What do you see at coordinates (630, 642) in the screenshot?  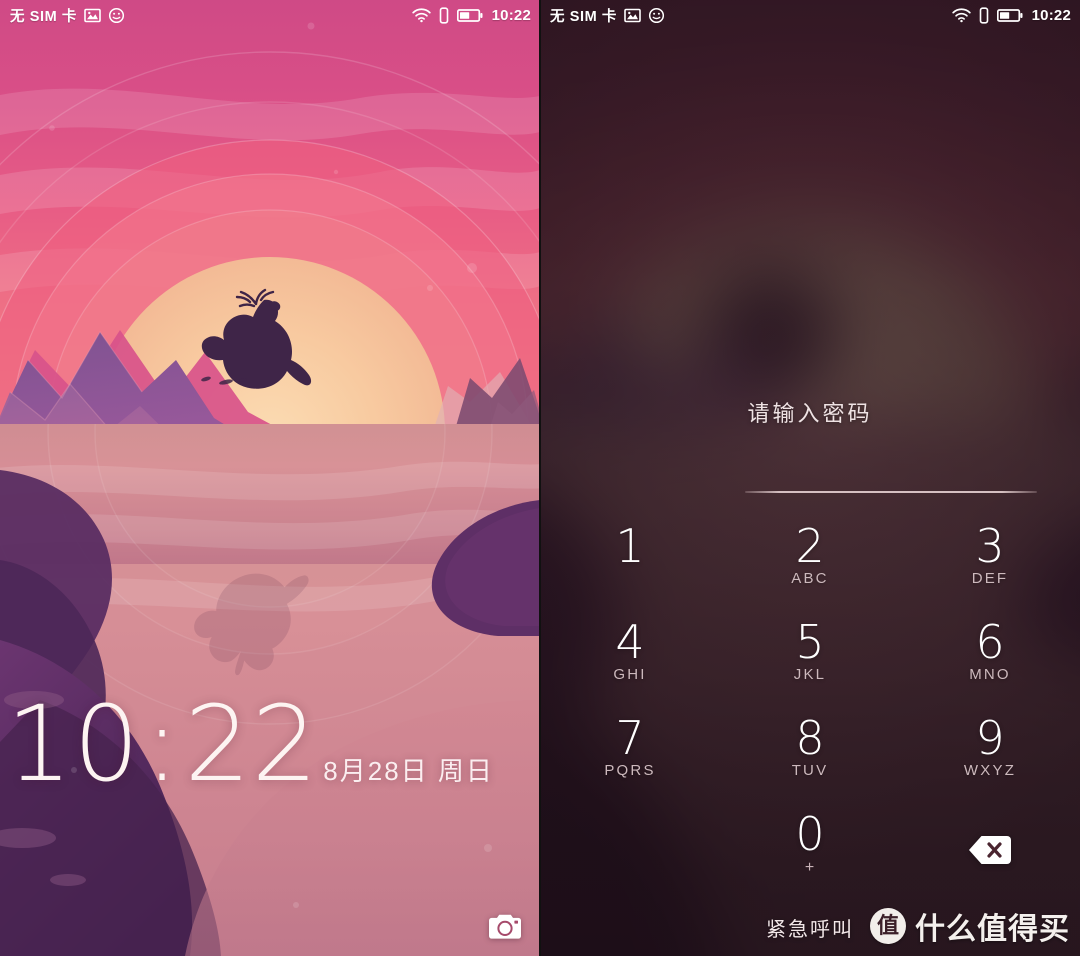 I see `key-4-digit: 4` at bounding box center [630, 642].